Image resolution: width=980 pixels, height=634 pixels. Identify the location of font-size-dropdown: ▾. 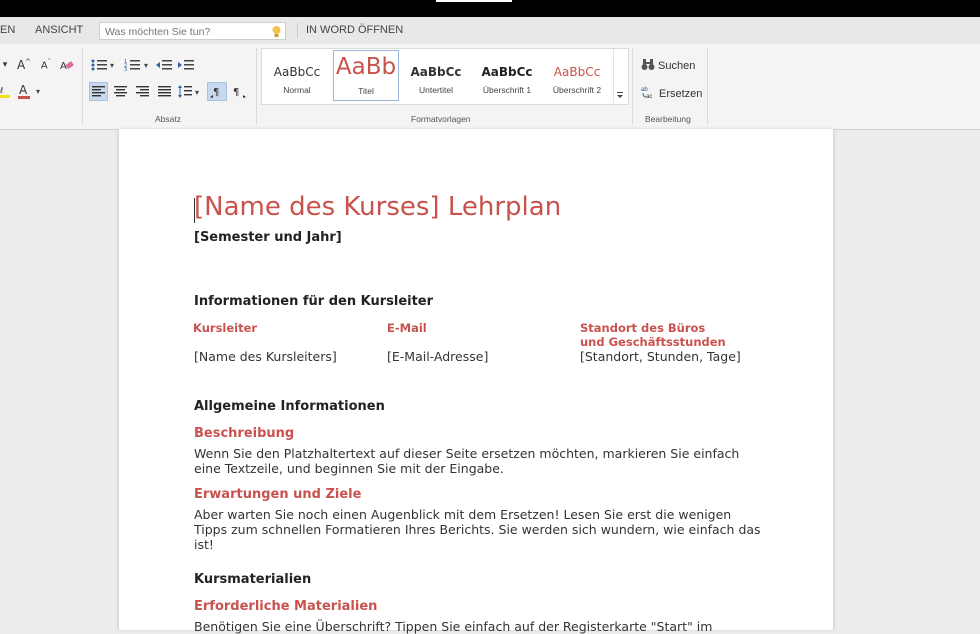
(5, 65).